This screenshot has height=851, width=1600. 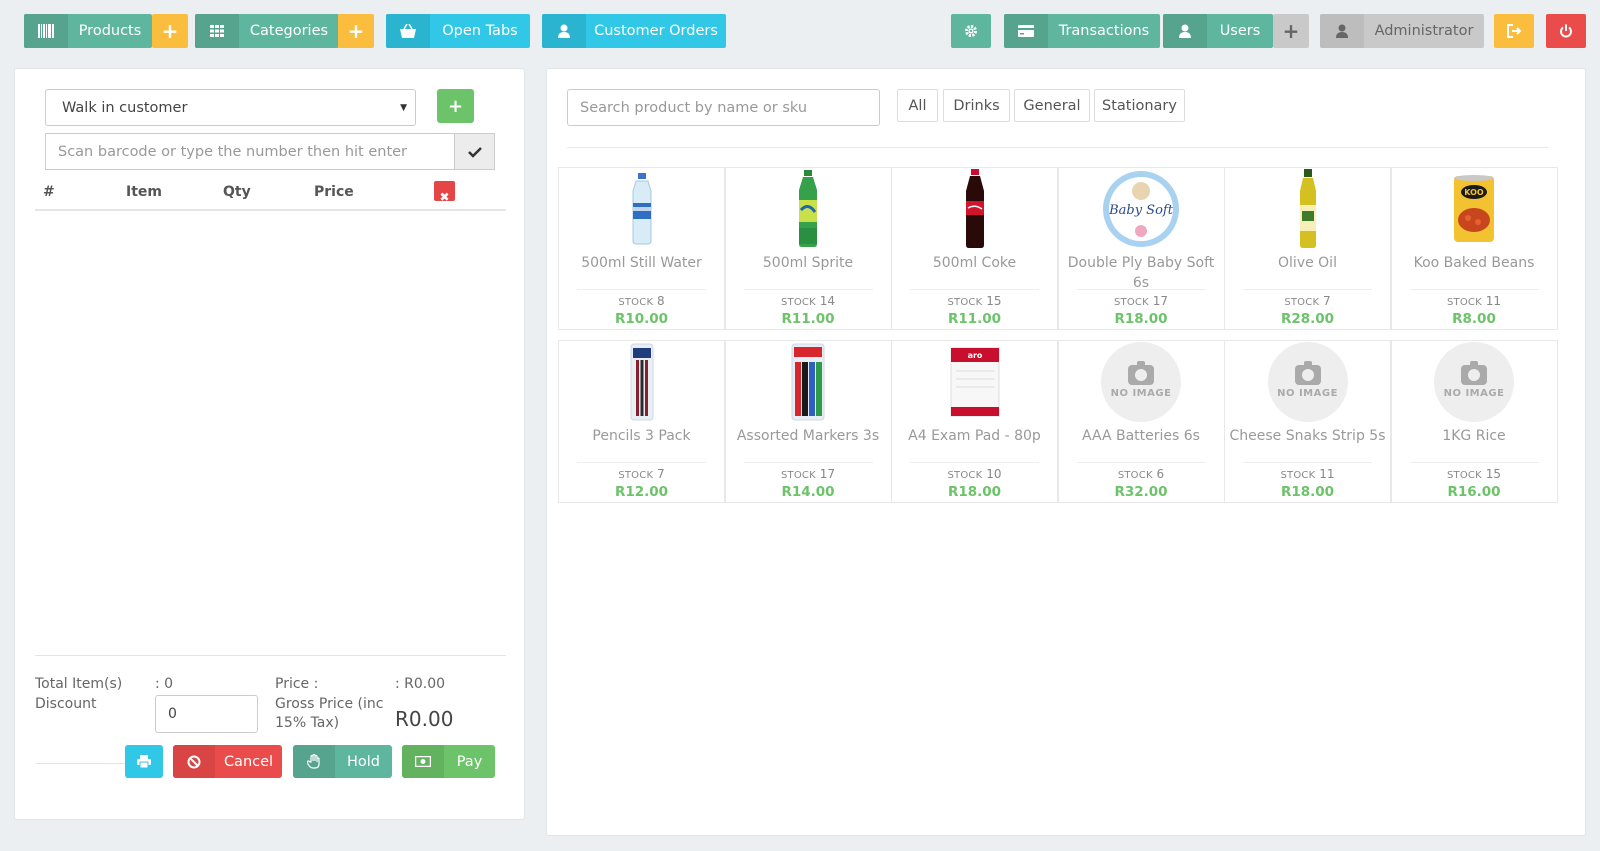 I want to click on products-button: Products, so click(x=88, y=31).